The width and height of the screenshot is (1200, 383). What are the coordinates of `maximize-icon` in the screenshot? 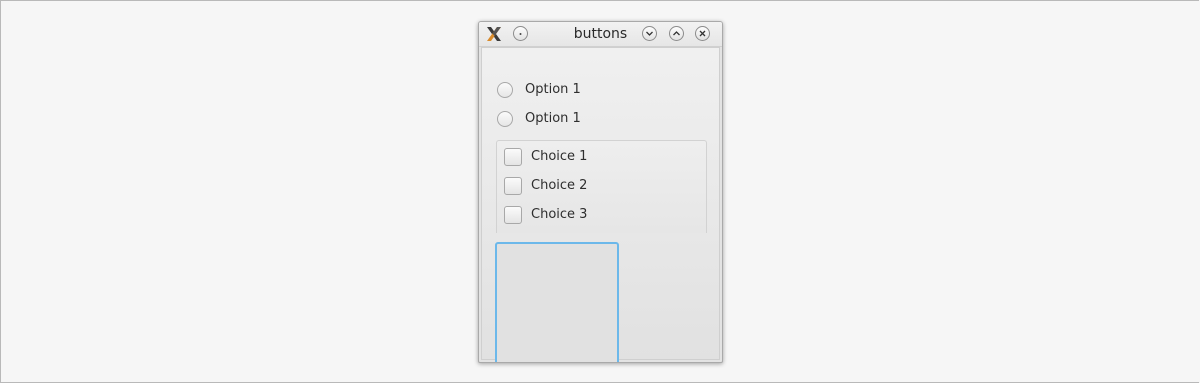 It's located at (676, 33).